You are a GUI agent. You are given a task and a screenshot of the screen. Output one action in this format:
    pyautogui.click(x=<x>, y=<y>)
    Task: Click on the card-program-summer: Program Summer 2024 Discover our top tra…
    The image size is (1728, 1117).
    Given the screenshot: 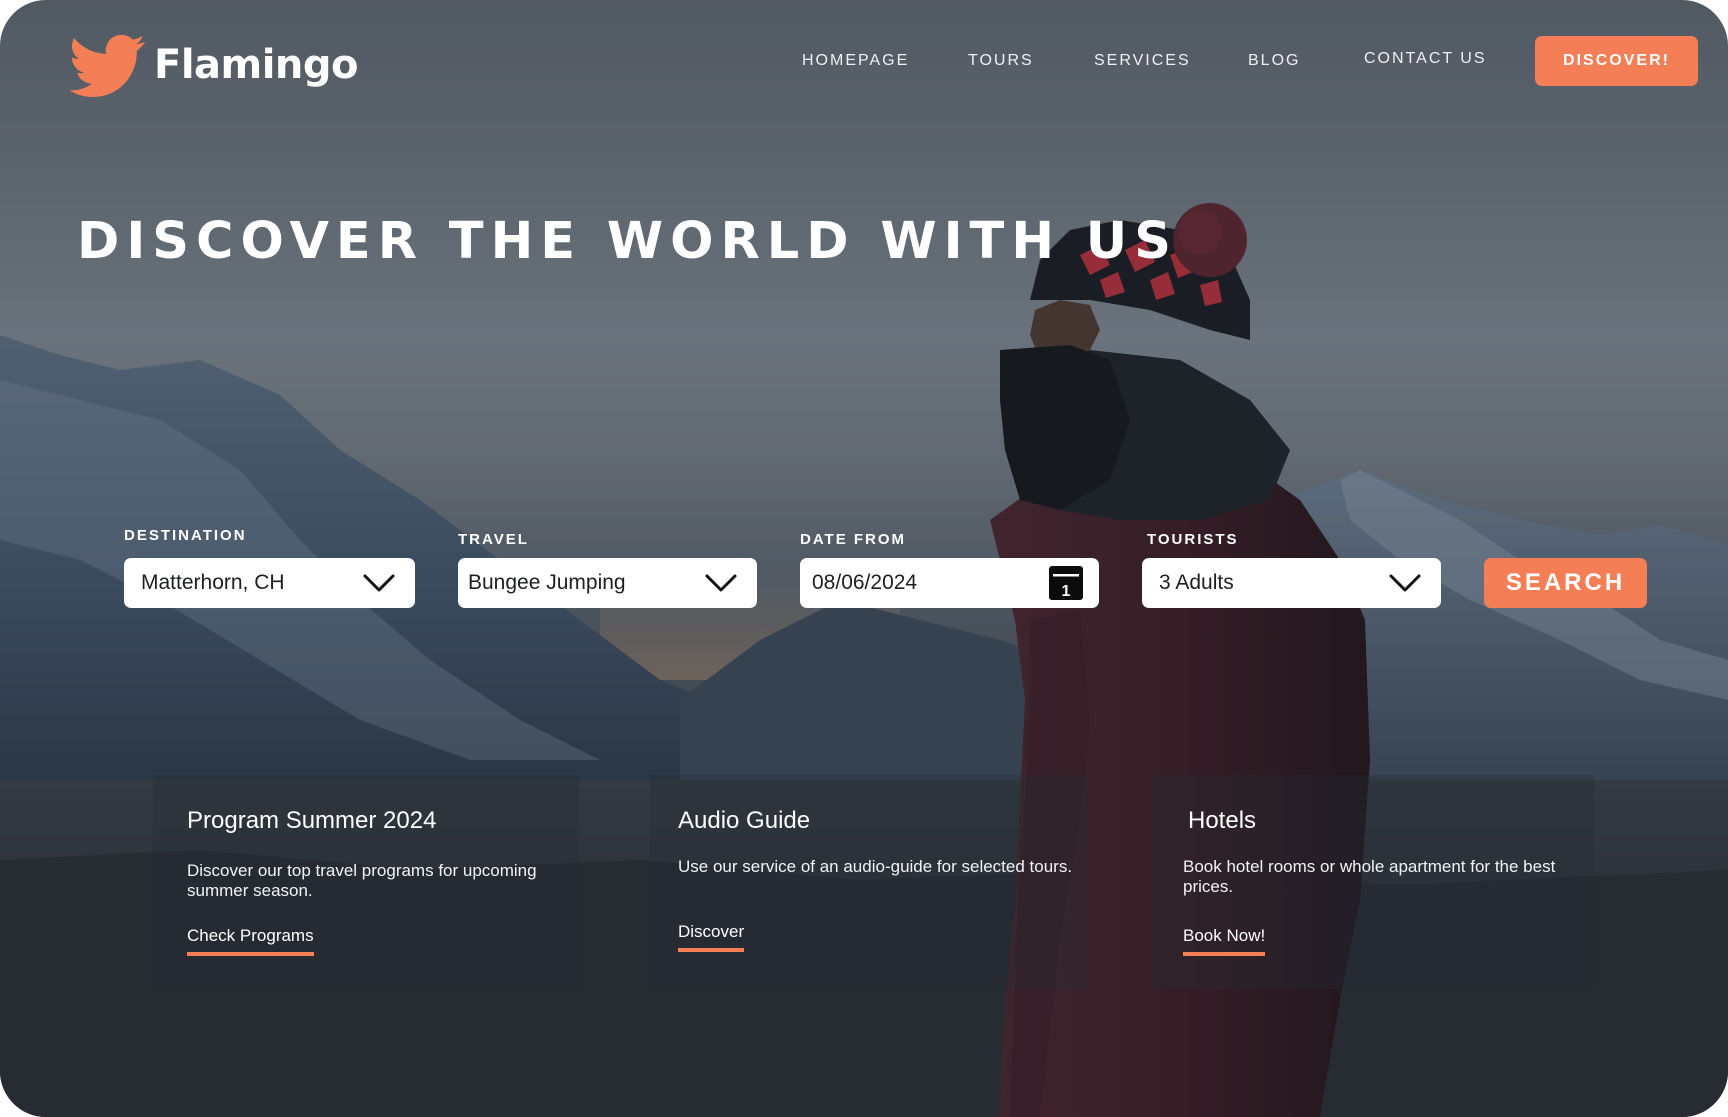 What is the action you would take?
    pyautogui.click(x=366, y=882)
    